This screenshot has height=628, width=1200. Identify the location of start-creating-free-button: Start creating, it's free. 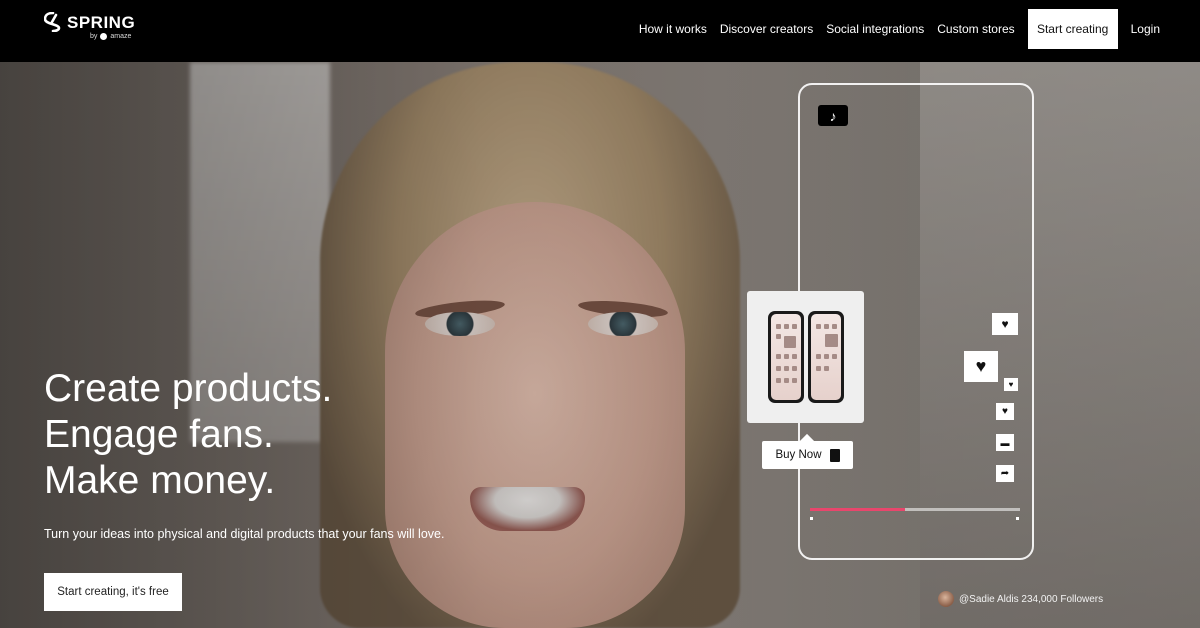
(113, 592).